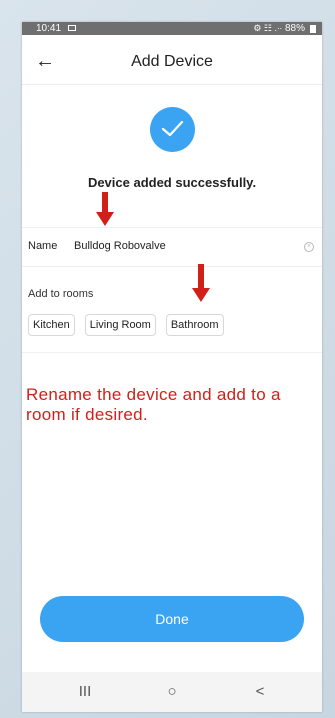 The image size is (335, 718). What do you see at coordinates (194, 325) in the screenshot?
I see `room-chip-bathroom: Bathroom` at bounding box center [194, 325].